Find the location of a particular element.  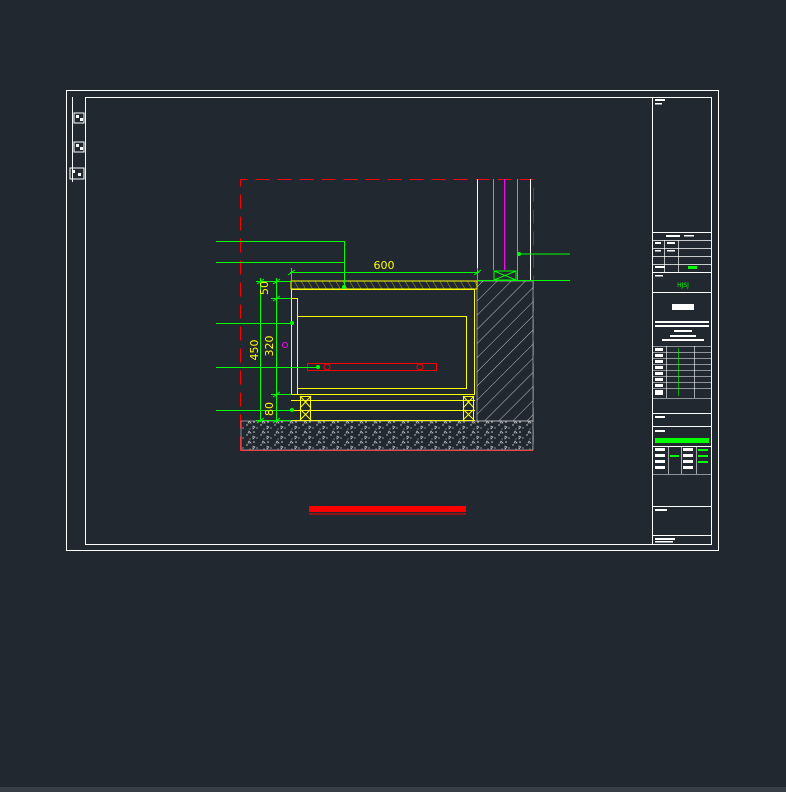

leader-lines is located at coordinates (280, 326).